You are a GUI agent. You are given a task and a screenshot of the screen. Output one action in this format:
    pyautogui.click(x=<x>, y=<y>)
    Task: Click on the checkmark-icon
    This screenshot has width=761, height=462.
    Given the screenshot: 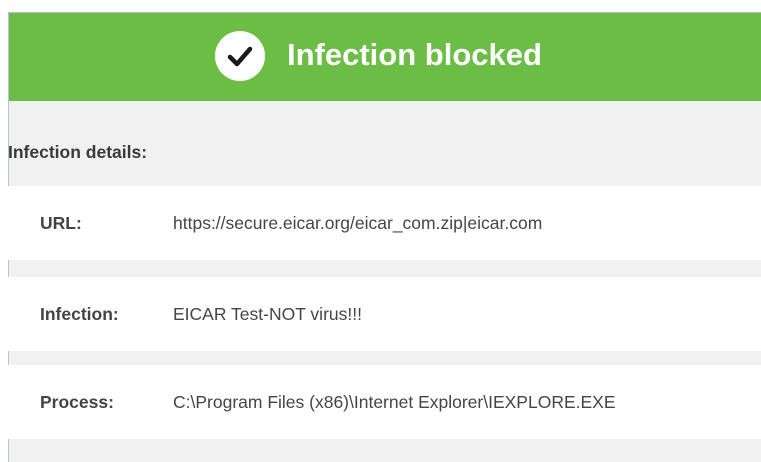 What is the action you would take?
    pyautogui.click(x=240, y=56)
    